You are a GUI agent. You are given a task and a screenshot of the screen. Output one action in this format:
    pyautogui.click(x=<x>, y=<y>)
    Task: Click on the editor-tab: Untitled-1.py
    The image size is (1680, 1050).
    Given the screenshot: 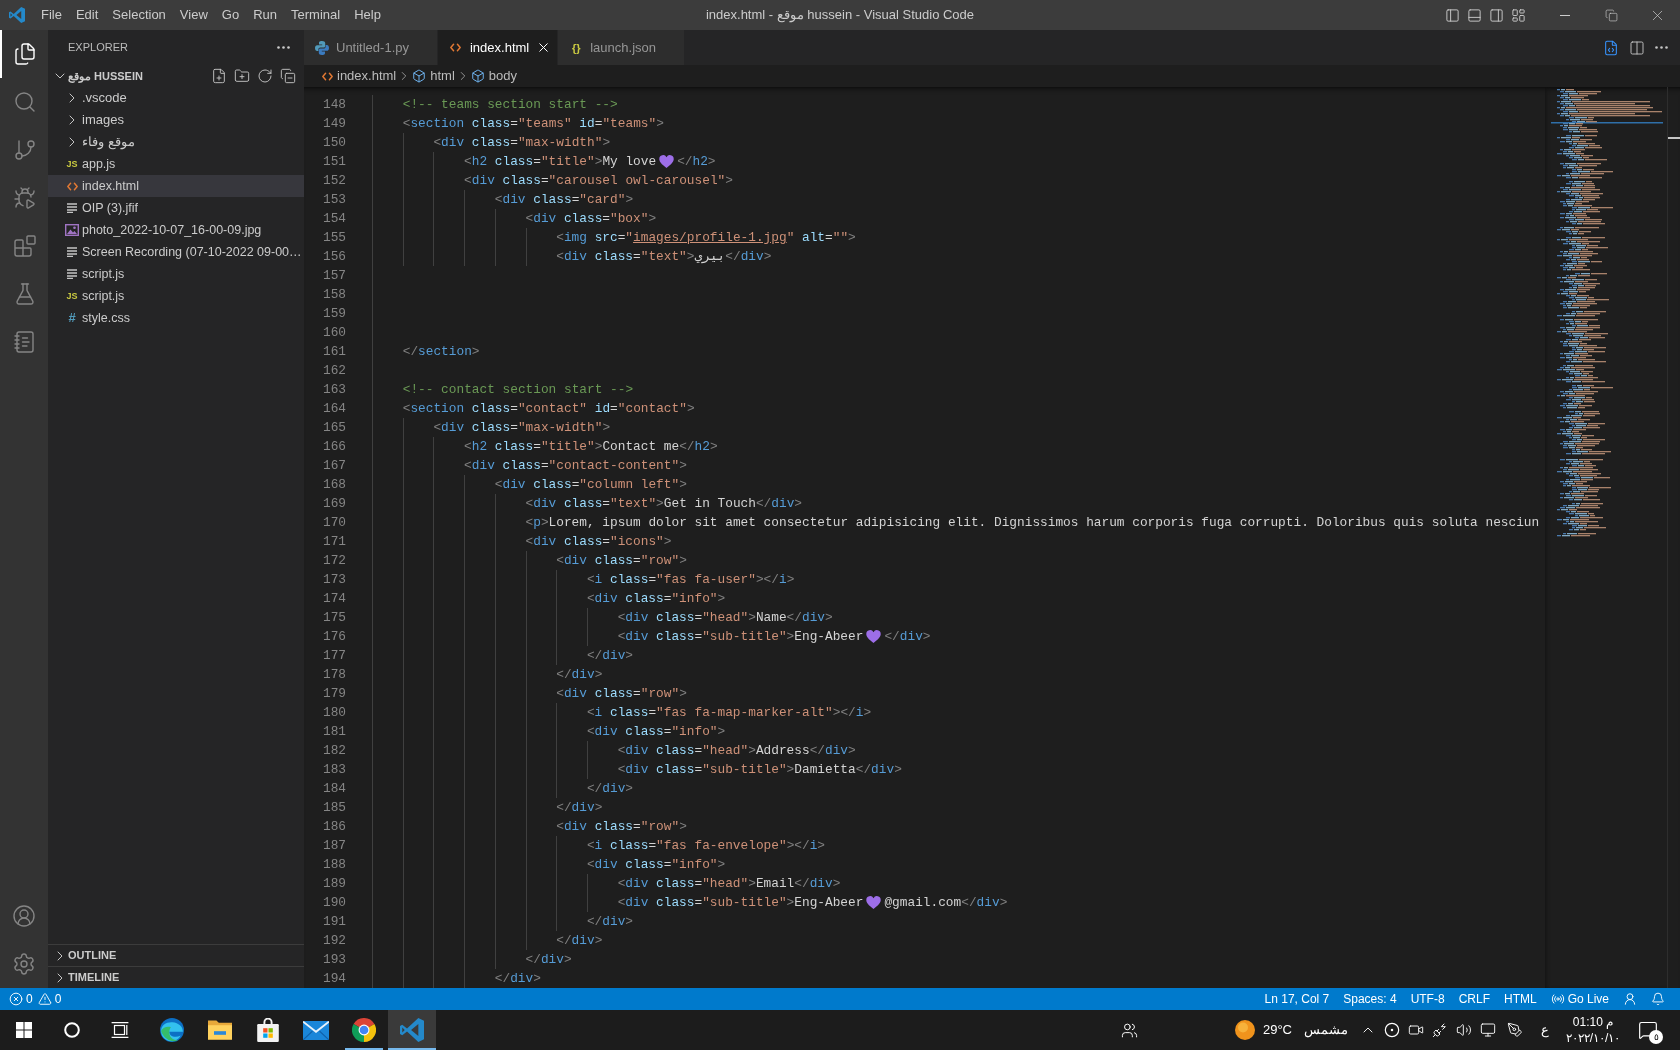 What is the action you would take?
    pyautogui.click(x=371, y=47)
    